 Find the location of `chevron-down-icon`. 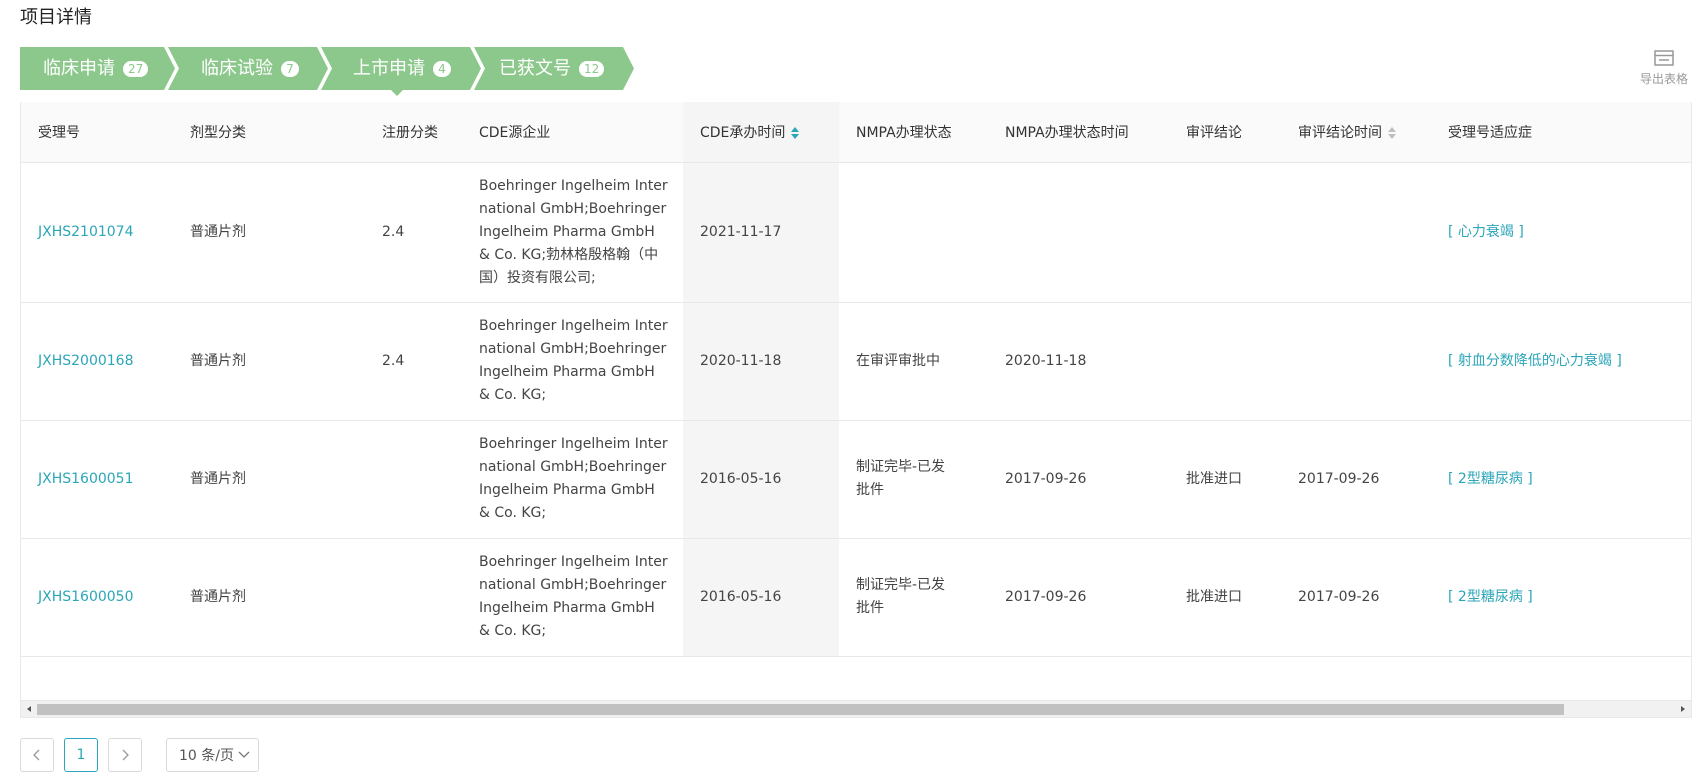

chevron-down-icon is located at coordinates (244, 754).